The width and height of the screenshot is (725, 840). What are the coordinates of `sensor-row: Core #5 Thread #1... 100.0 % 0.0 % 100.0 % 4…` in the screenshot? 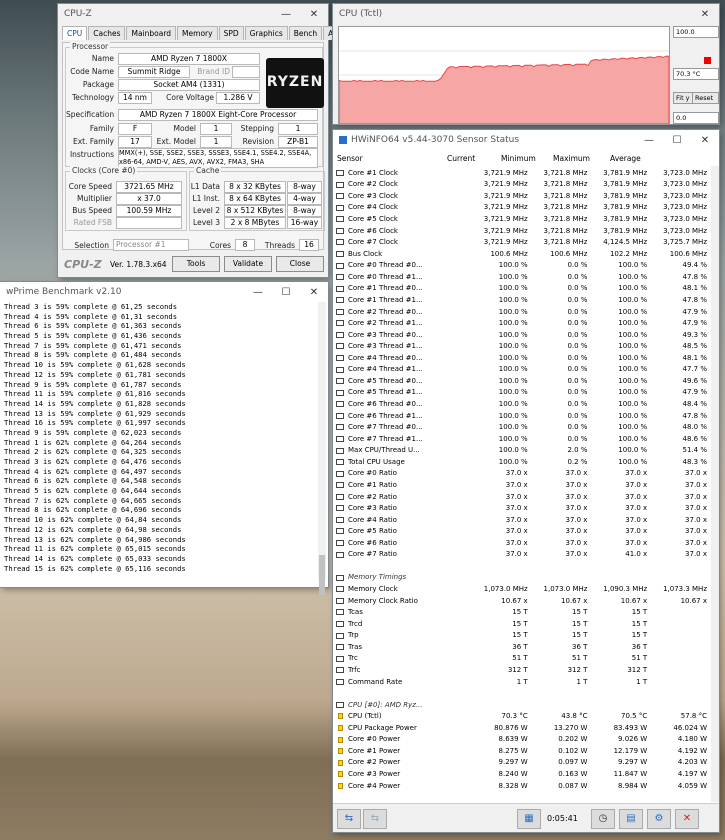 It's located at (522, 393).